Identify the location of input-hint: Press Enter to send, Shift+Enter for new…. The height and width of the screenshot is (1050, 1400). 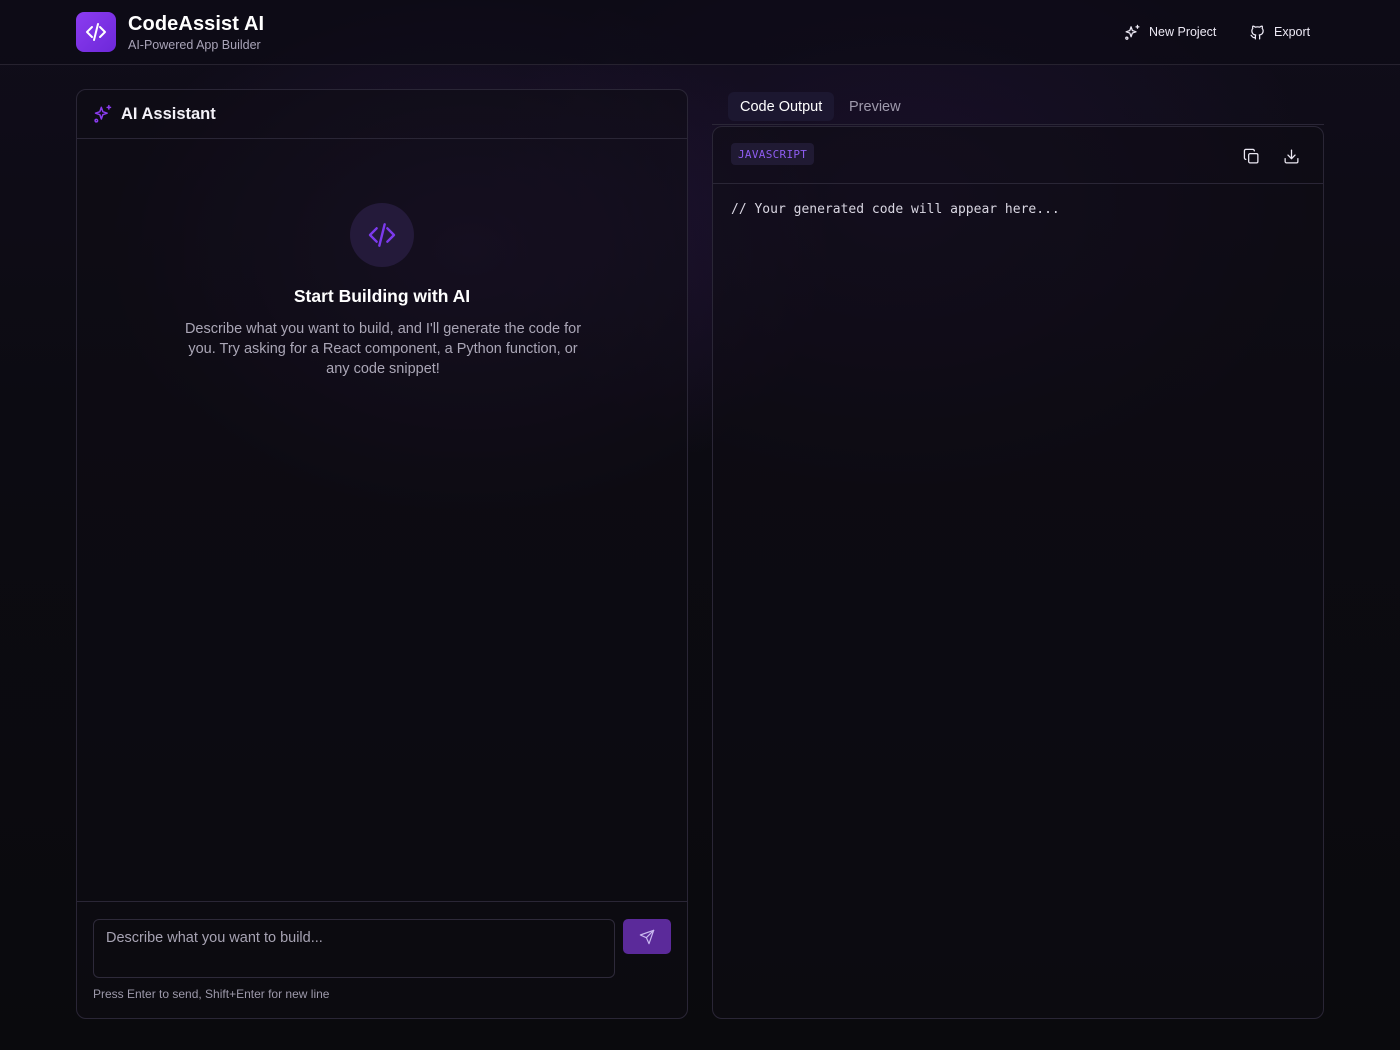
(211, 994).